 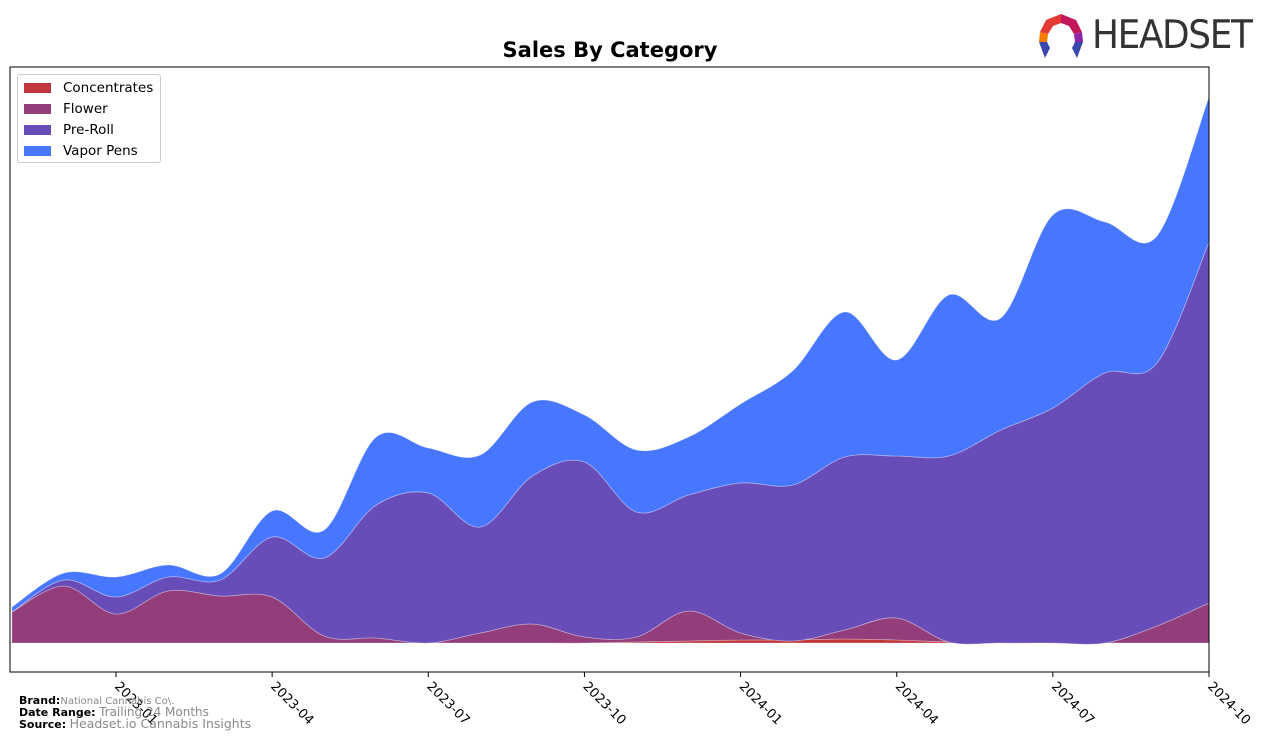 What do you see at coordinates (1061, 36) in the screenshot?
I see `headset-logo-icon` at bounding box center [1061, 36].